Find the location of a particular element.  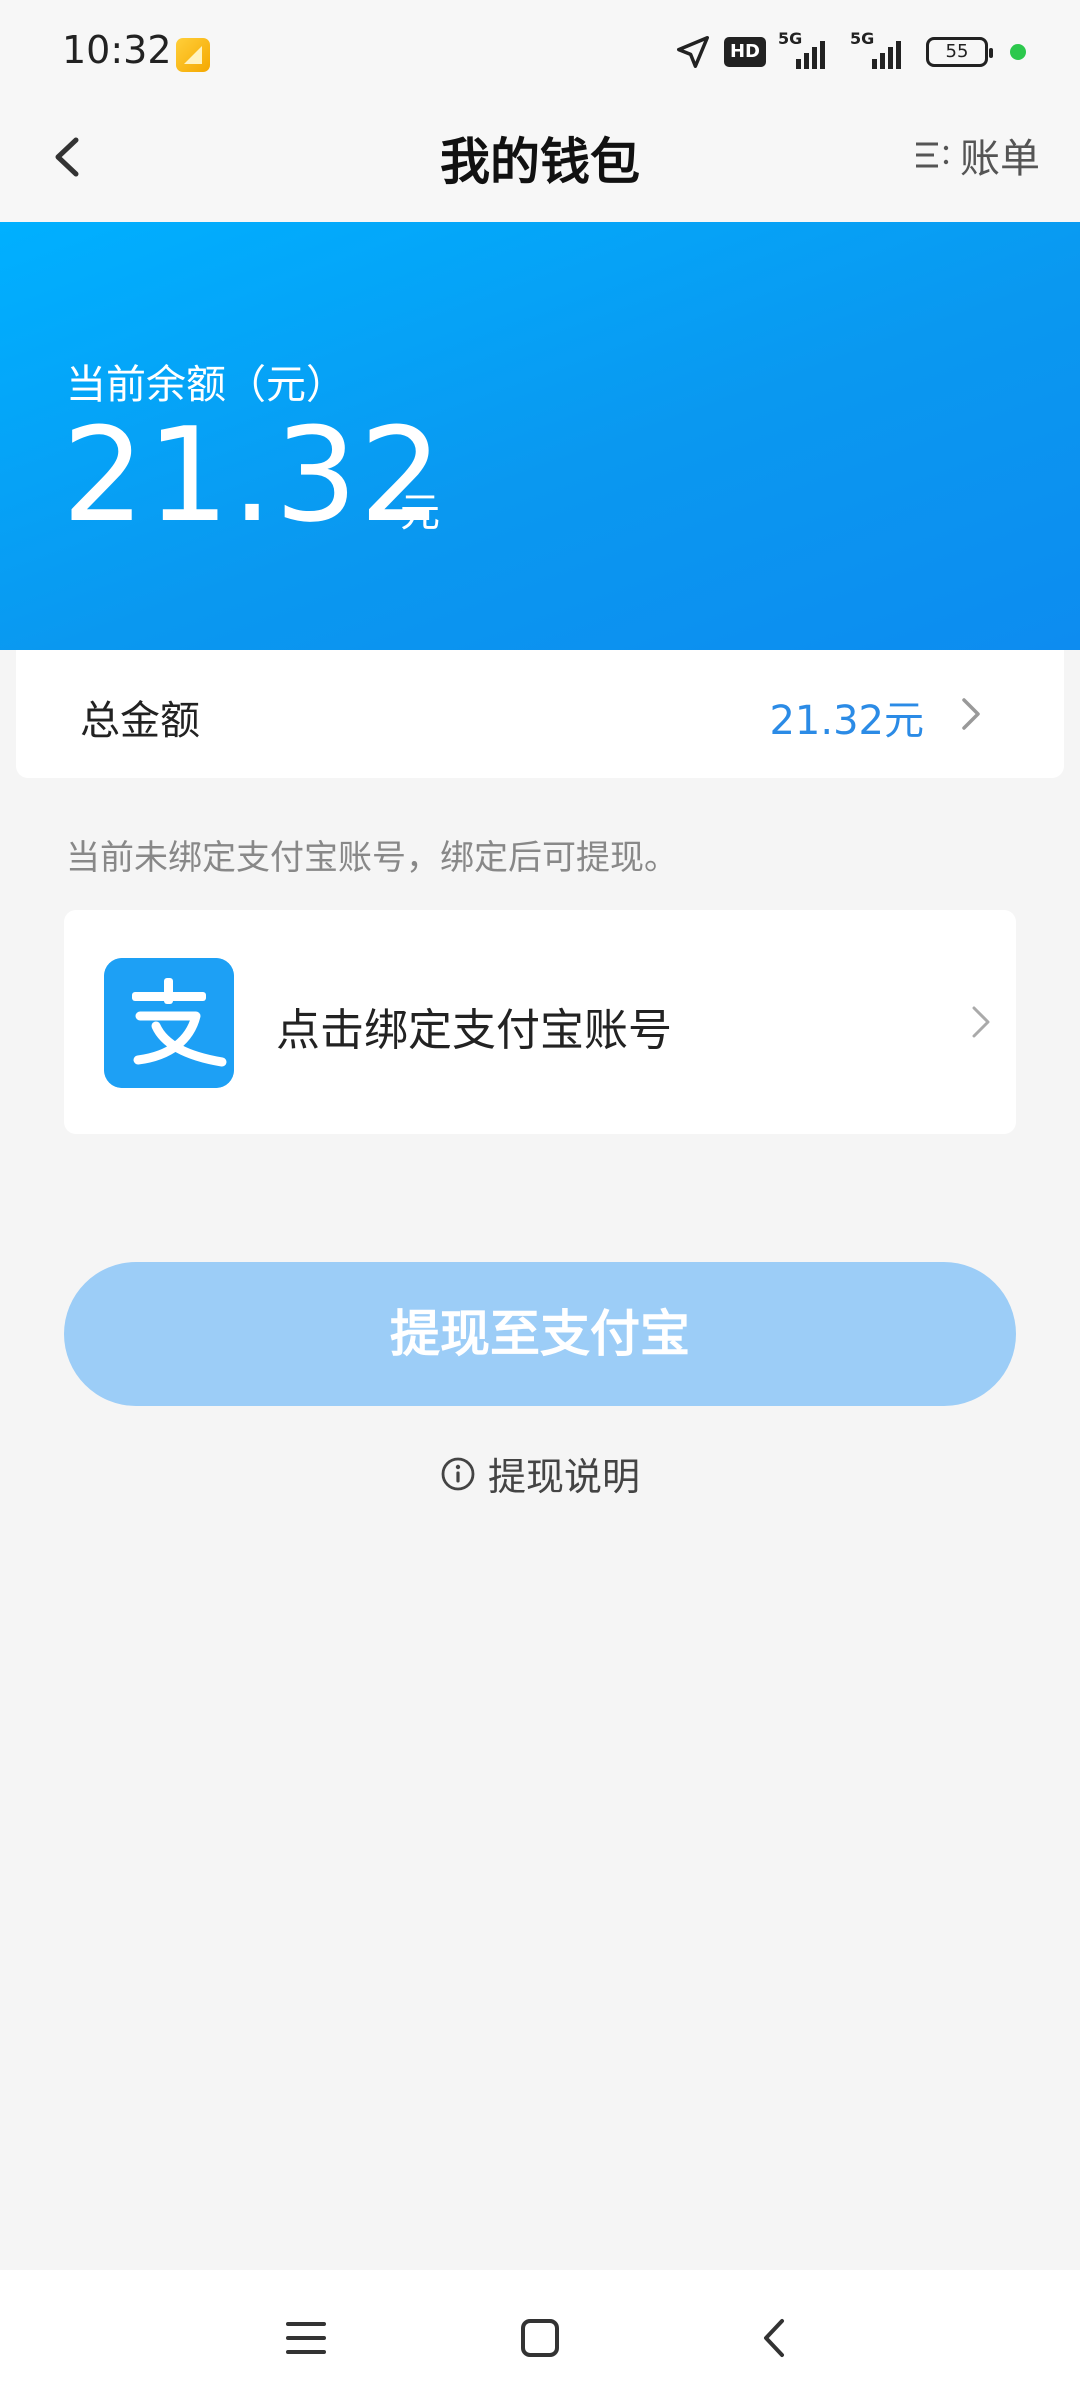

total-label: 总金额 is located at coordinates (140, 721).